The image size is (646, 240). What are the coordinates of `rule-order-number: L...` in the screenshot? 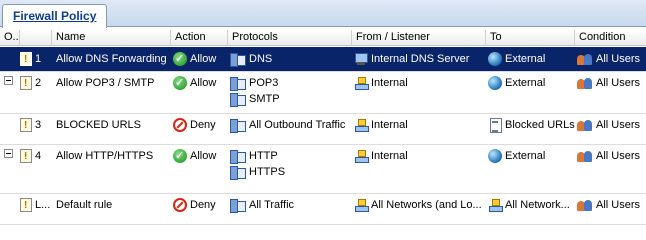 It's located at (43, 205).